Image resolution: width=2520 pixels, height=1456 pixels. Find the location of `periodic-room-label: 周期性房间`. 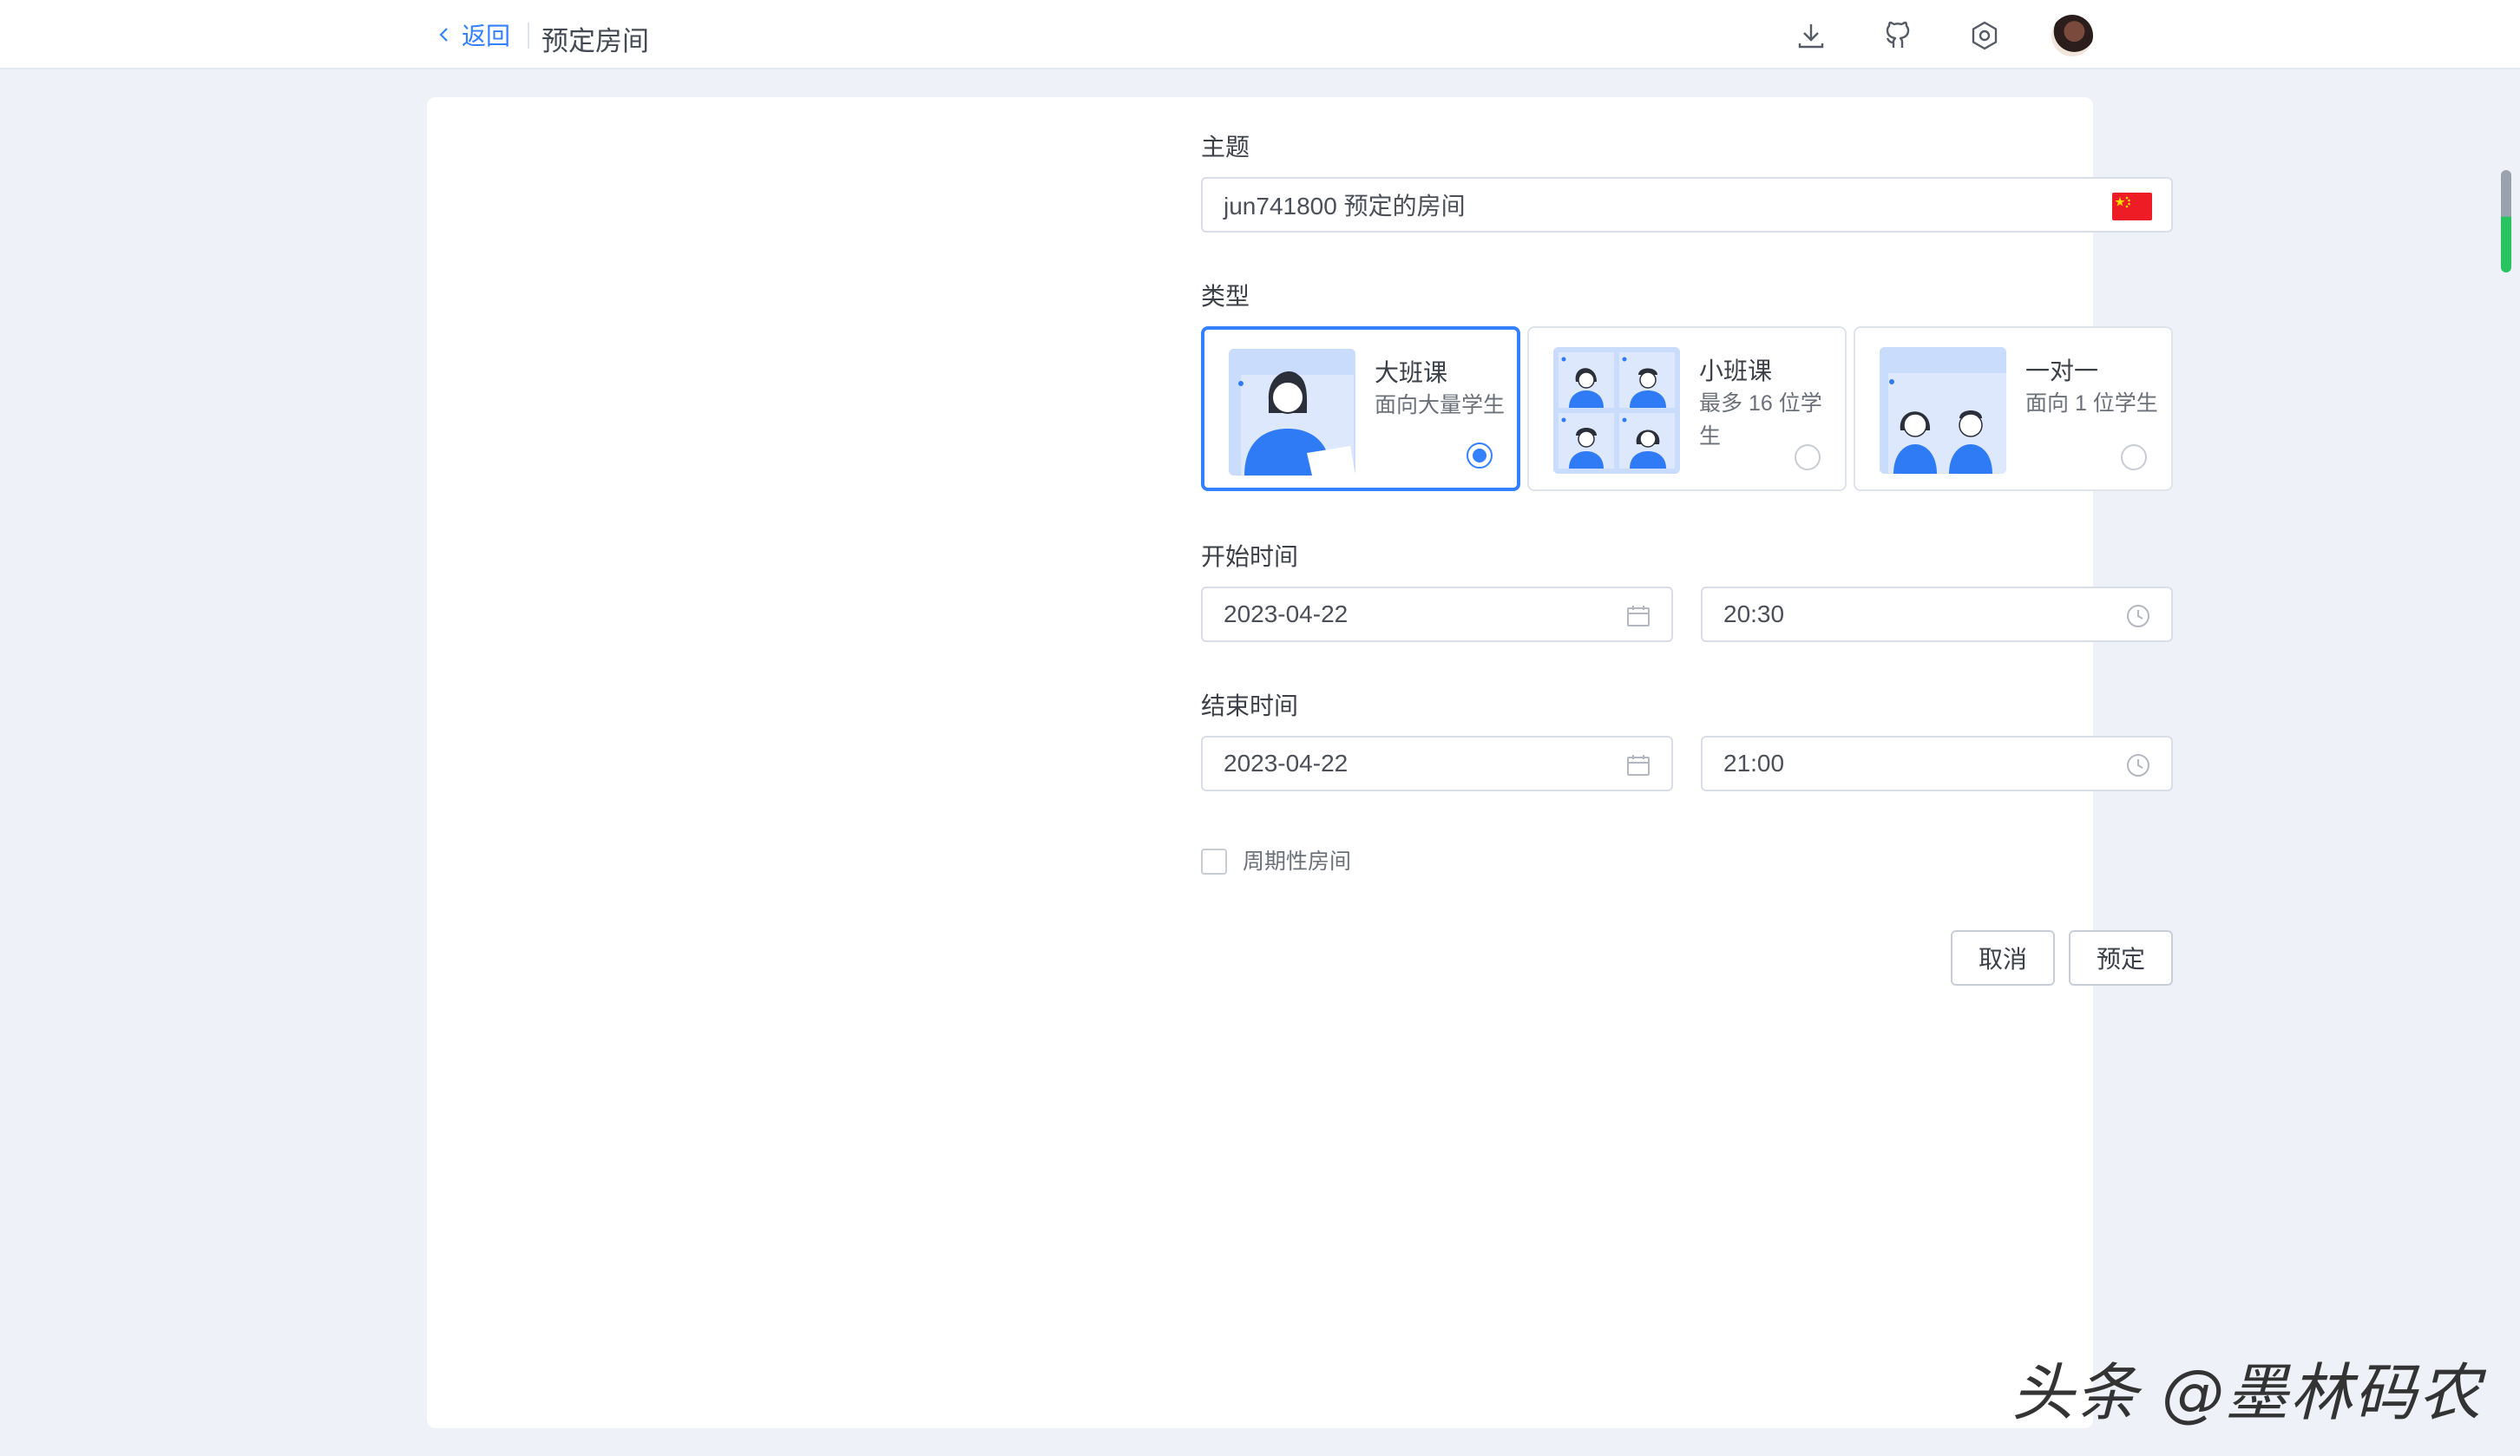

periodic-room-label: 周期性房间 is located at coordinates (1297, 862).